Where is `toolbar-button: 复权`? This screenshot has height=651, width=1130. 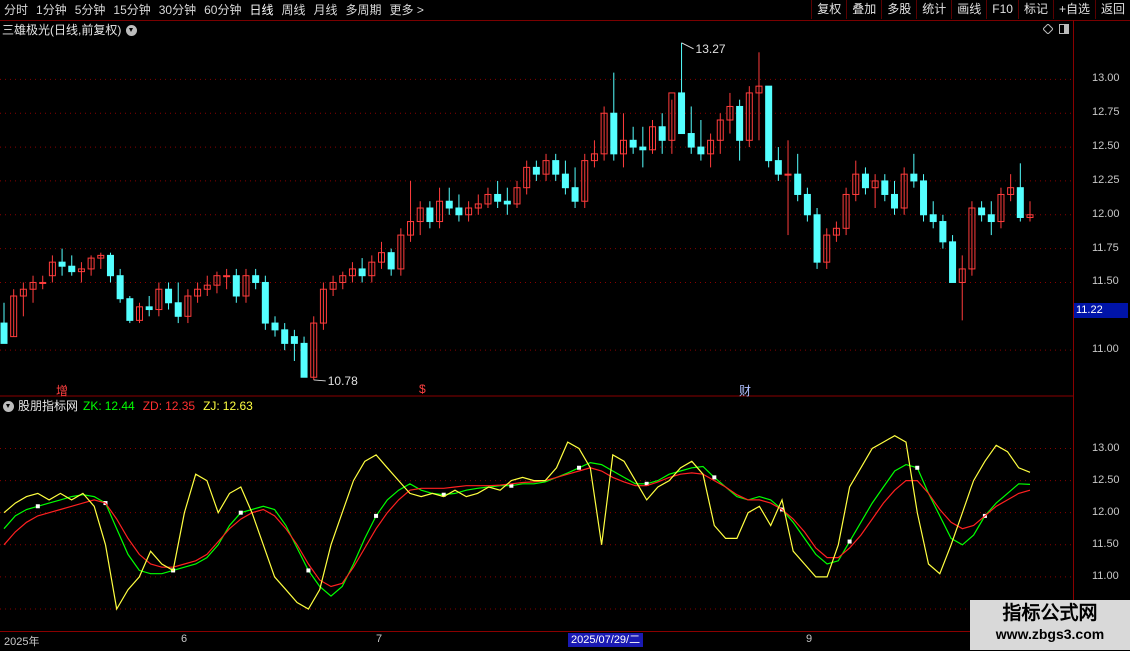
toolbar-button: 复权 is located at coordinates (828, 9).